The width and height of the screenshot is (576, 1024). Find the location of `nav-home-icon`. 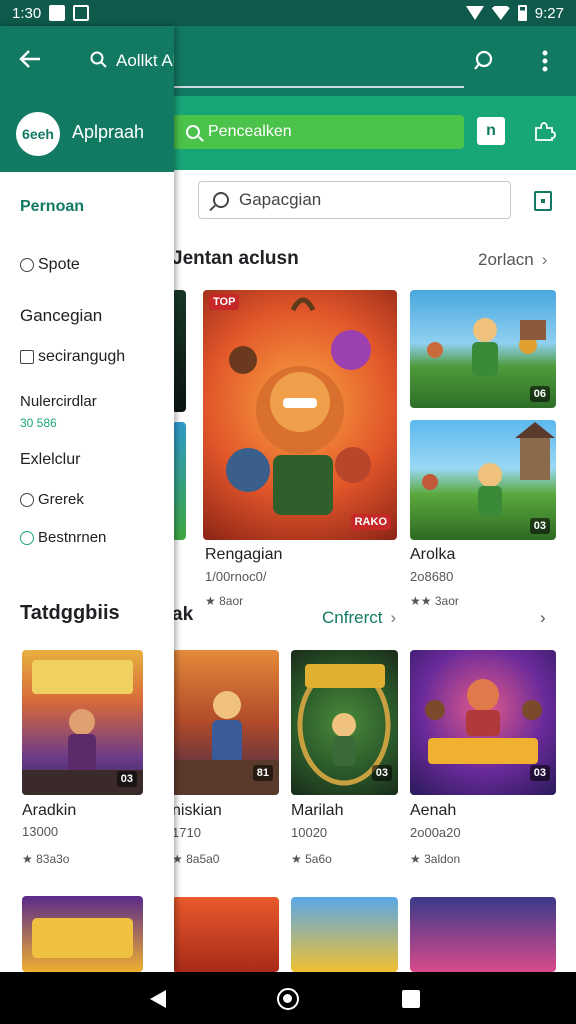

nav-home-icon is located at coordinates (288, 999).